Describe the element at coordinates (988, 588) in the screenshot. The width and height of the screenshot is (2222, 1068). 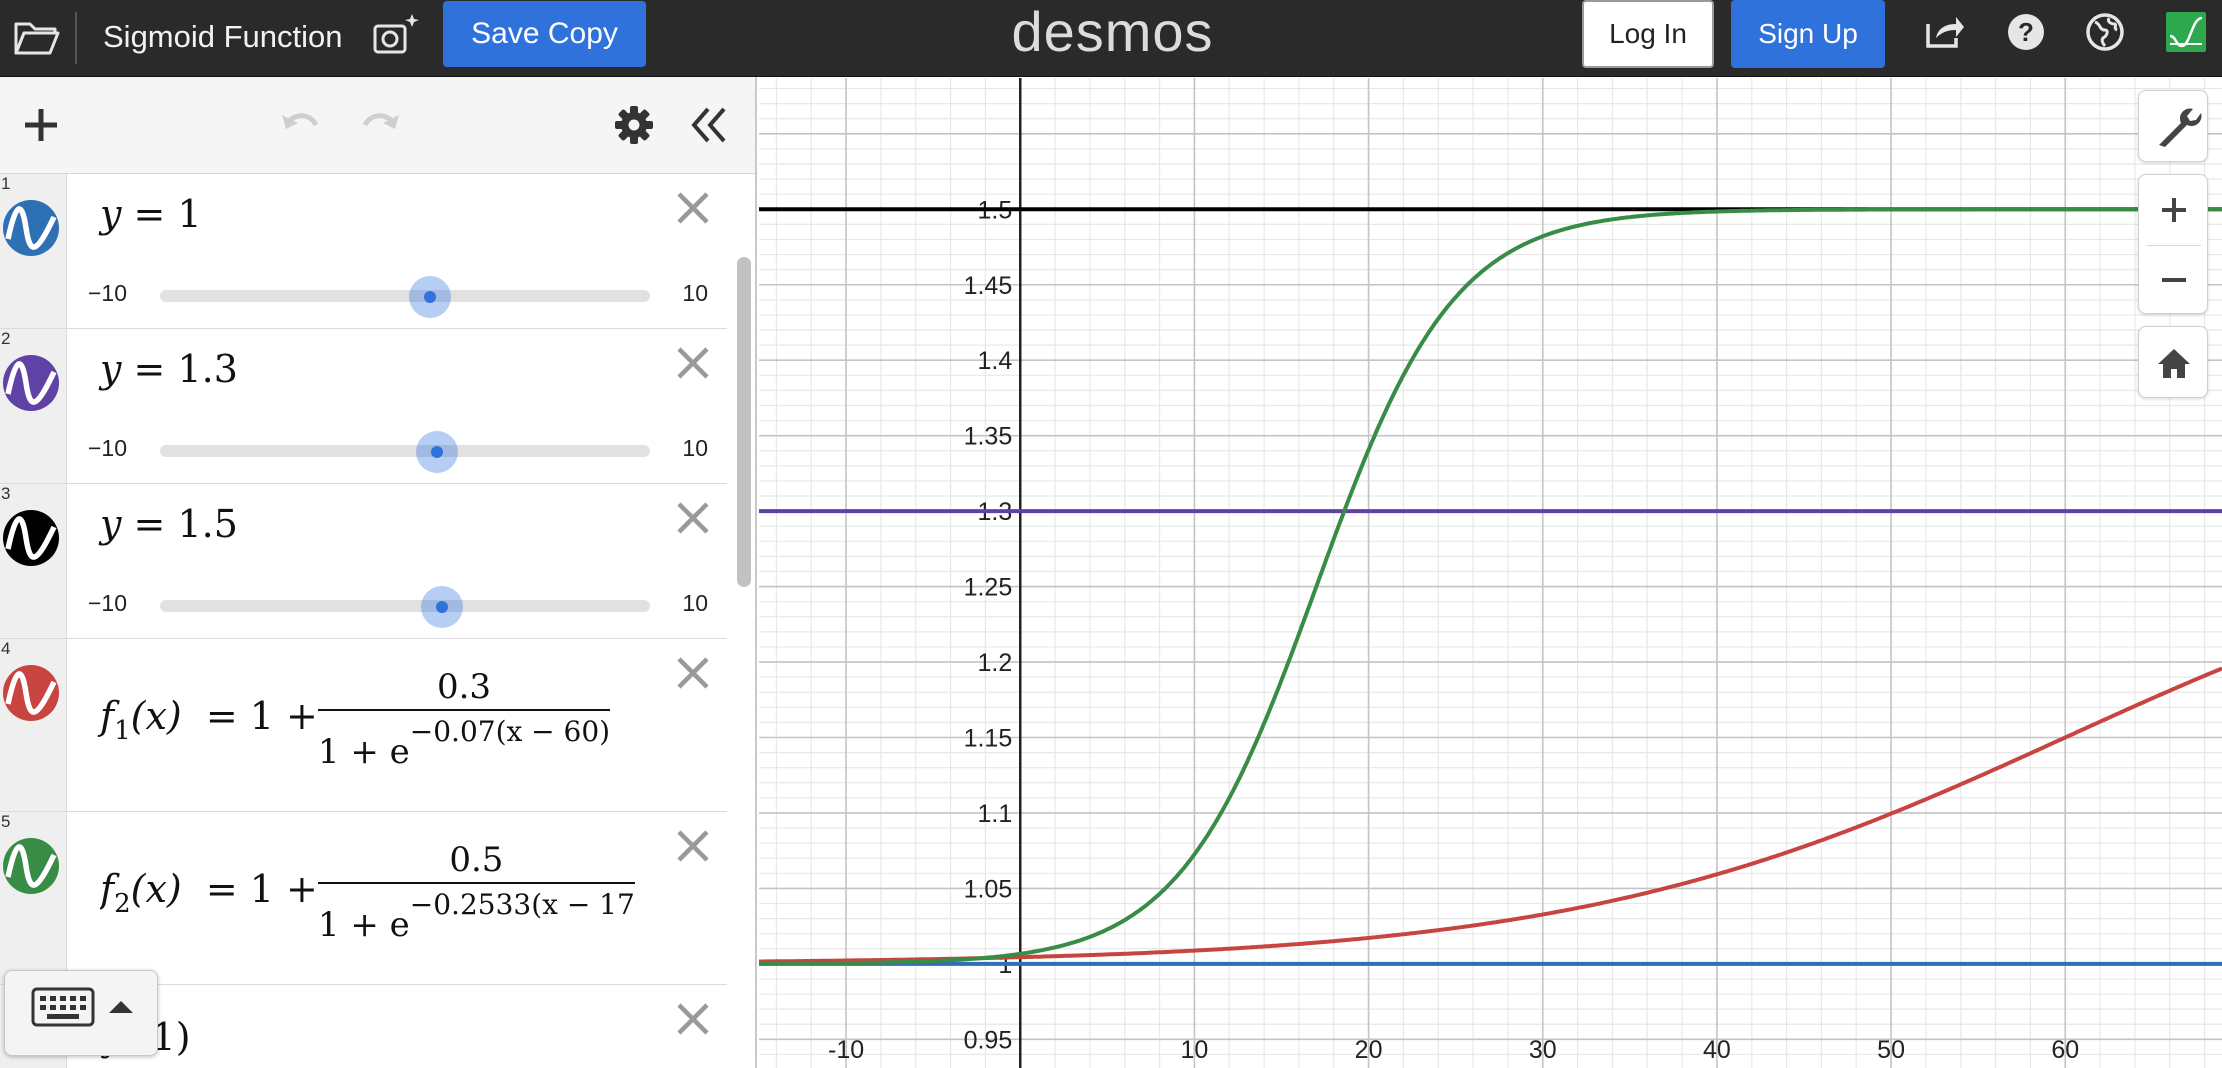
I see `y-tick-label: 1.25` at that location.